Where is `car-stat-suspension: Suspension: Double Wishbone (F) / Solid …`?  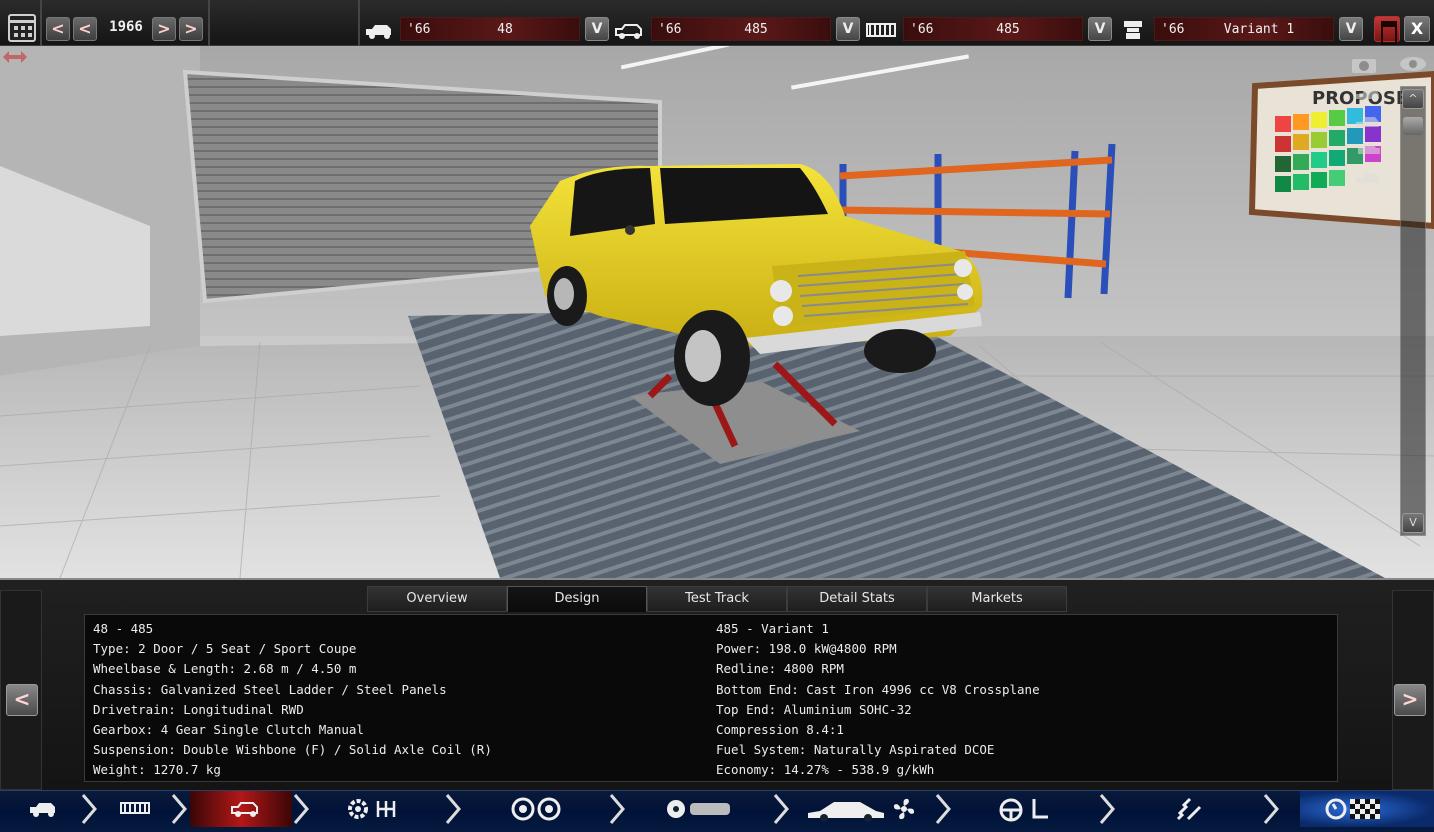 car-stat-suspension: Suspension: Double Wishbone (F) / Solid … is located at coordinates (292, 750).